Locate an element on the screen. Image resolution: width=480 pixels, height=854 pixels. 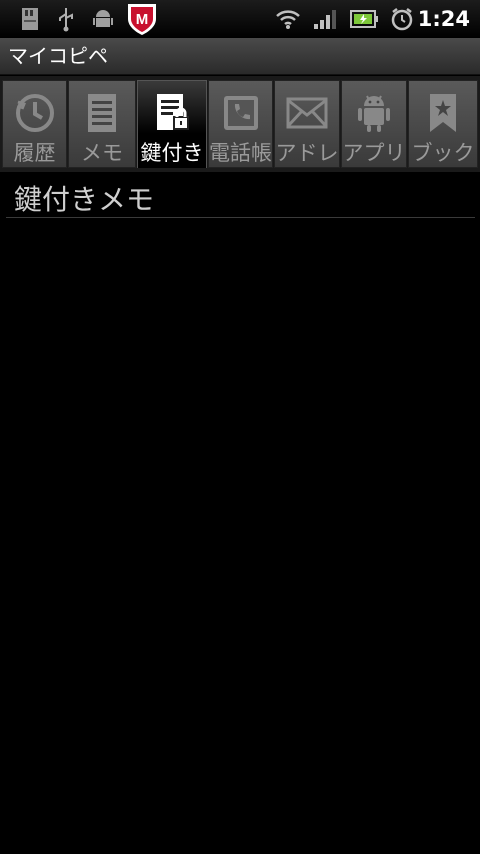
tab-label: 履歴 is located at coordinates (34, 153).